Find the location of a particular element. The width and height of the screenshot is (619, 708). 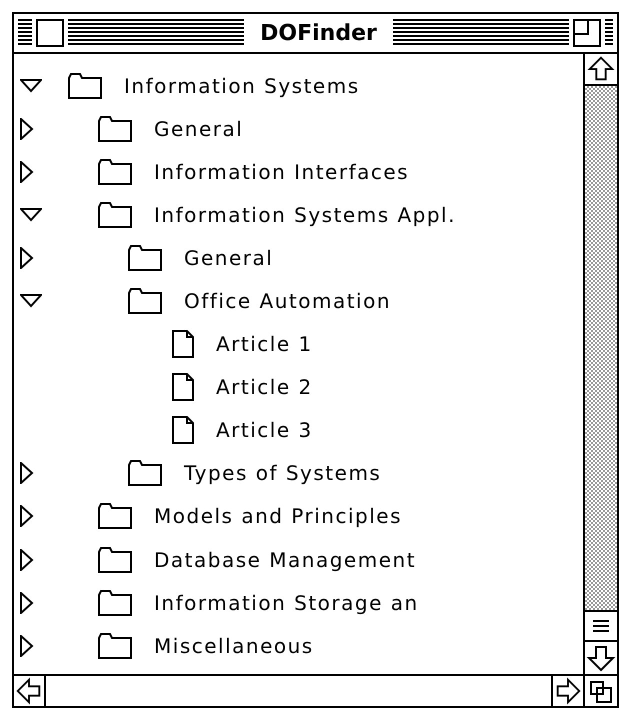

item-label: Models and Principles is located at coordinates (278, 516).